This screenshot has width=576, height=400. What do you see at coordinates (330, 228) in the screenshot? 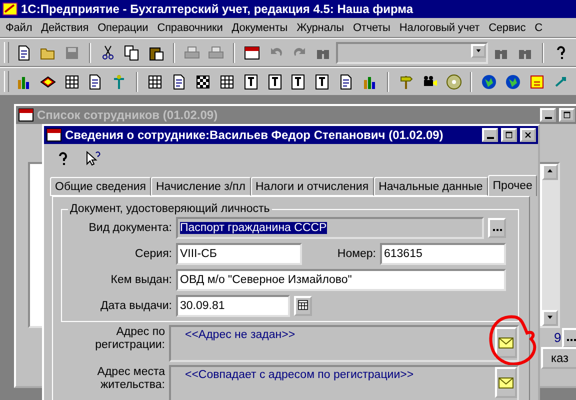
I see `select-field: Паспорт гражданина СССР` at bounding box center [330, 228].